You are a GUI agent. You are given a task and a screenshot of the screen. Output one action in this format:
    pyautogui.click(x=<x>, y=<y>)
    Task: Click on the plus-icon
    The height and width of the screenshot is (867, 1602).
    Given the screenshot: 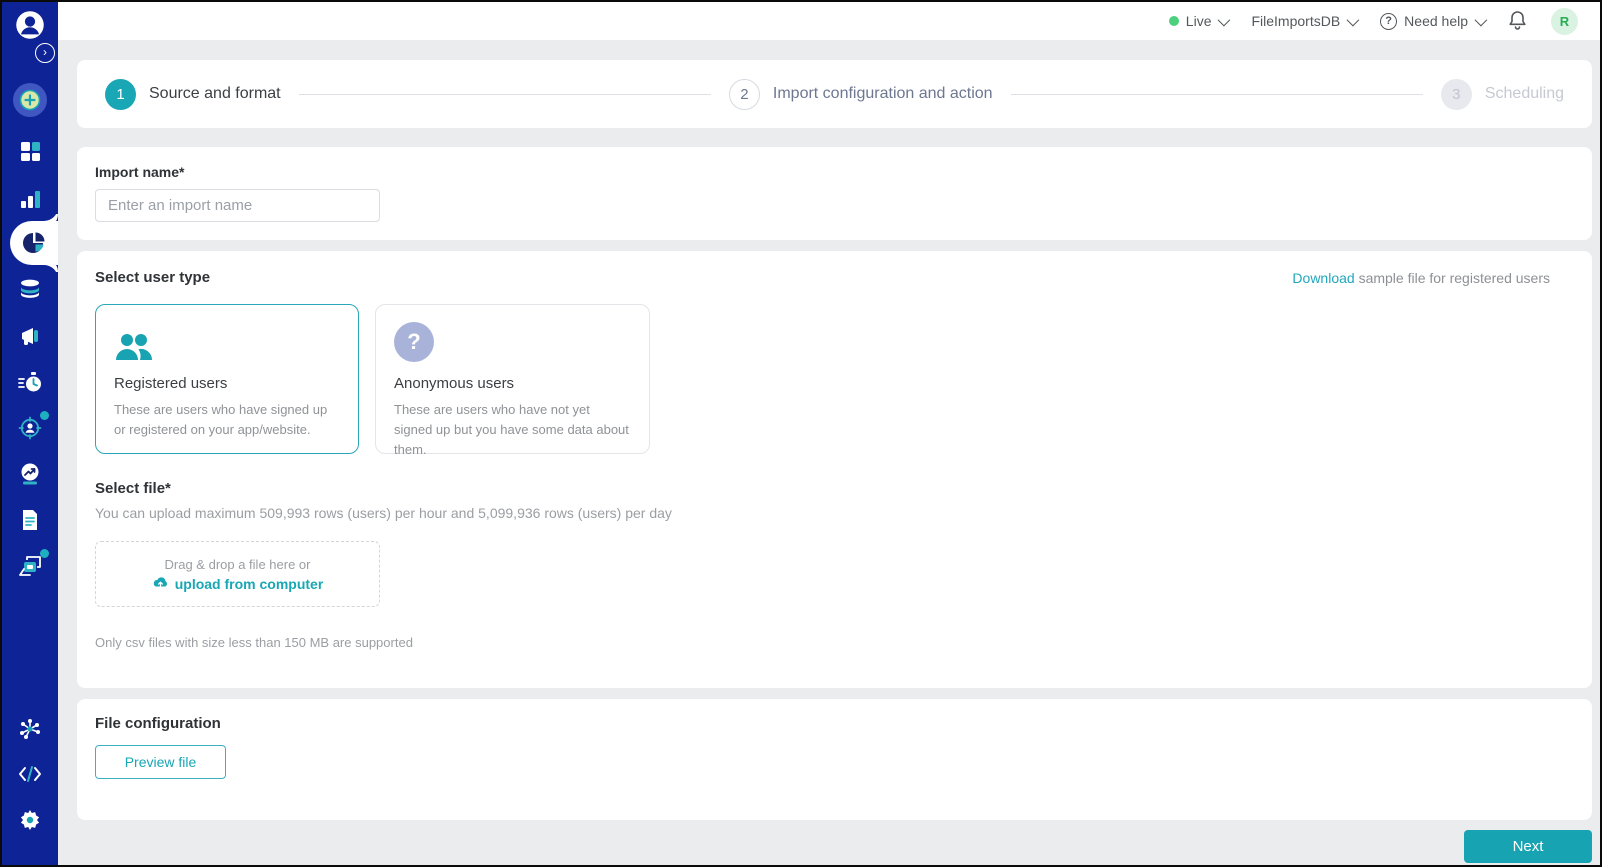 What is the action you would take?
    pyautogui.click(x=30, y=100)
    